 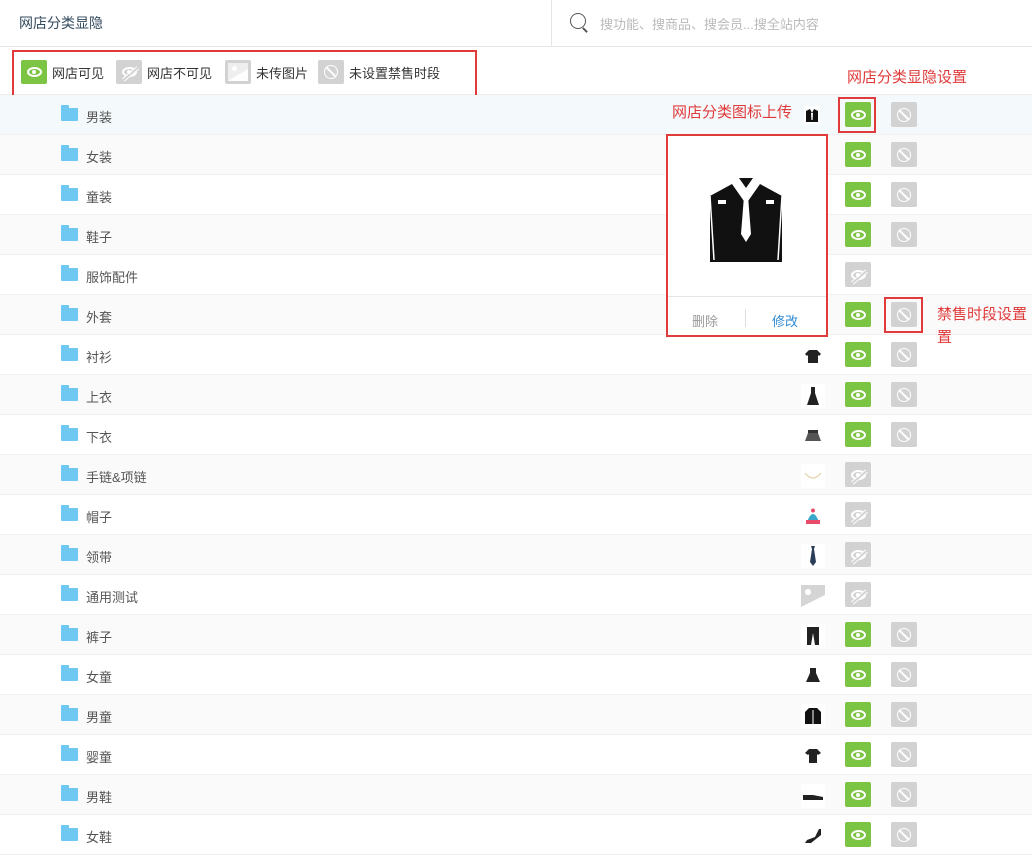 I want to click on icon-upload-popup: 删除 修改, so click(x=747, y=235).